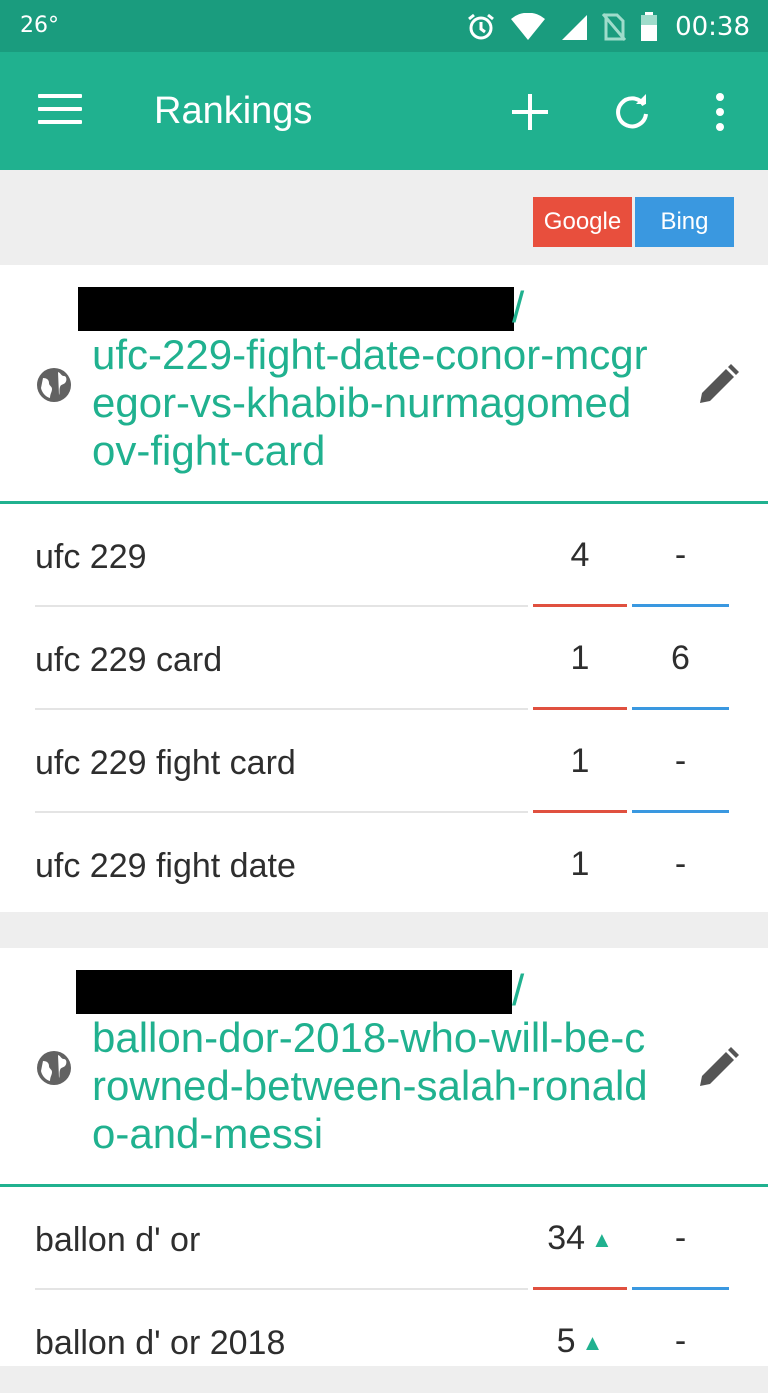  Describe the element at coordinates (481, 27) in the screenshot. I see `alarm-icon` at that location.